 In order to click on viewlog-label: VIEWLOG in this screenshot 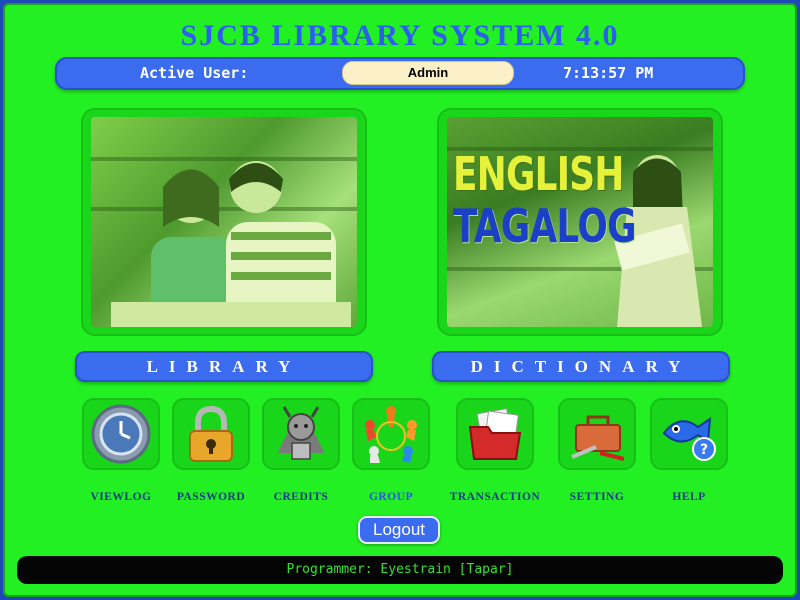, I will do `click(121, 497)`.